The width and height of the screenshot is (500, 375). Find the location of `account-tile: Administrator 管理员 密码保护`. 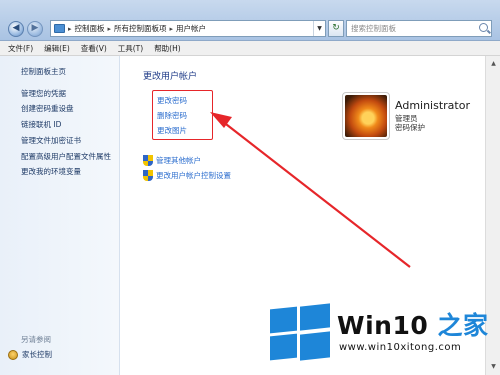

account-tile: Administrator 管理员 密码保护 is located at coordinates (413, 118).